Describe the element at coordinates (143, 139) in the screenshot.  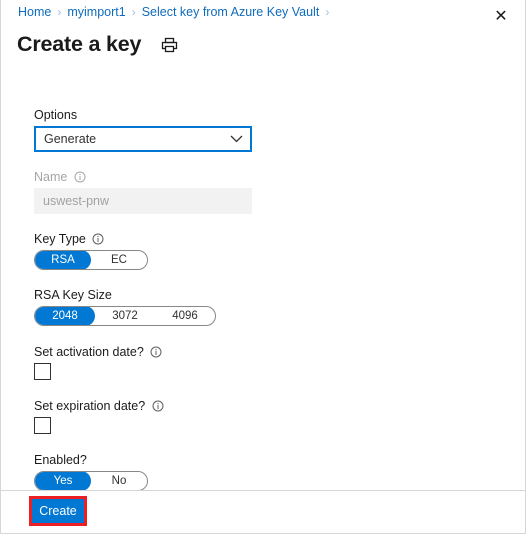
I see `options-select: Generate` at that location.